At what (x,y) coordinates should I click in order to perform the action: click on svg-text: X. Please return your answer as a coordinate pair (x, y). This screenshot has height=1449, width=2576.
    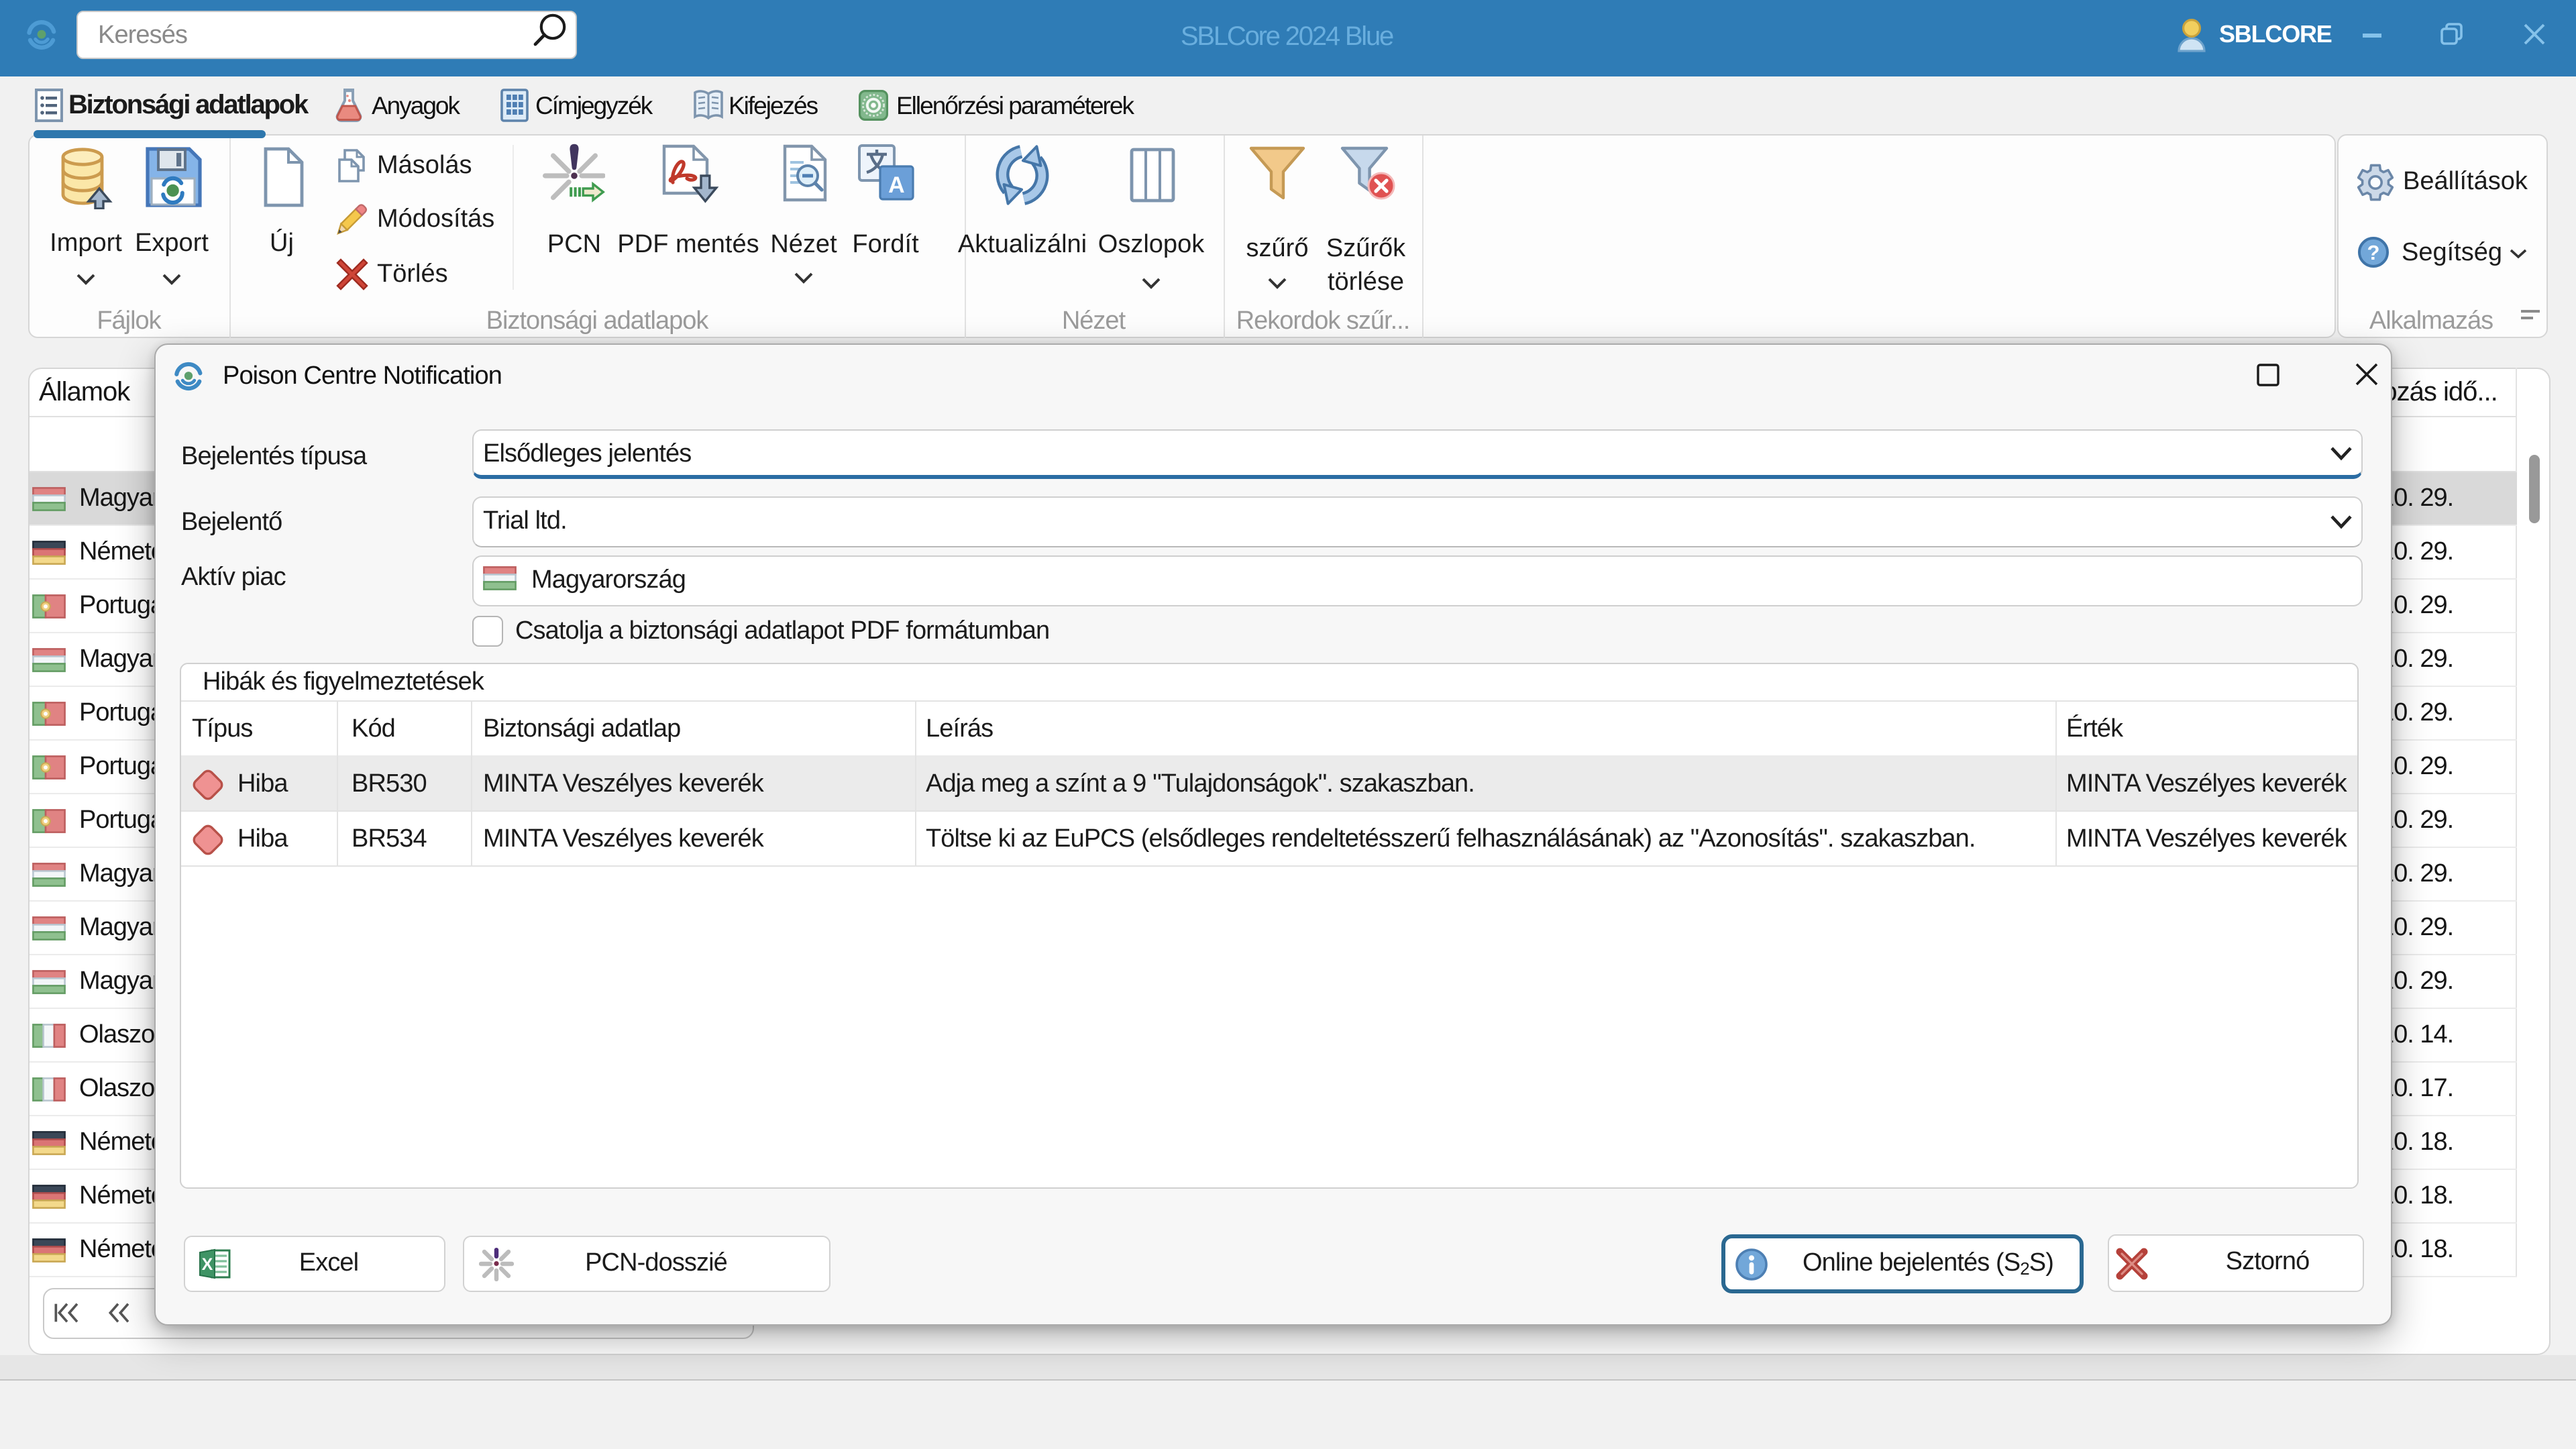
    Looking at the image, I should click on (207, 1264).